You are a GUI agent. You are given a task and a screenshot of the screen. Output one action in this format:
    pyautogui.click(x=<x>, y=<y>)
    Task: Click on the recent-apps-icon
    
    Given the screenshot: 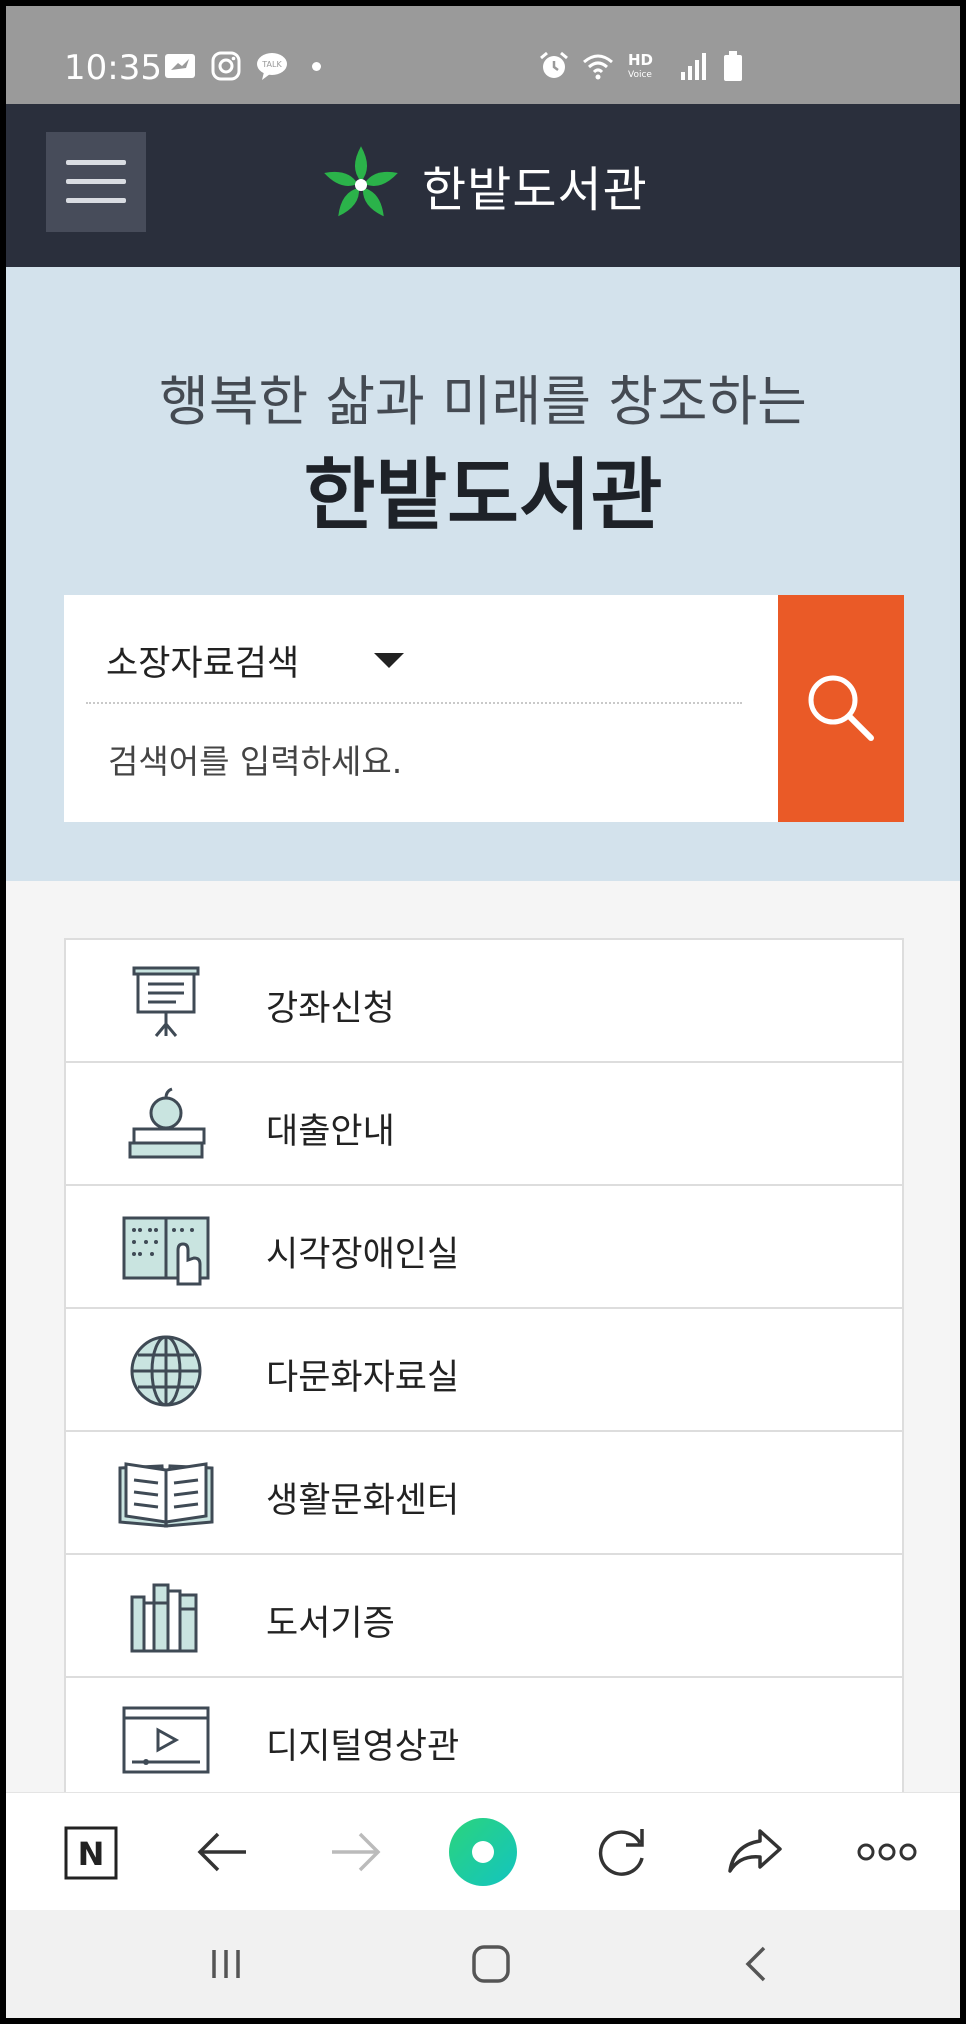 What is the action you would take?
    pyautogui.click(x=226, y=1964)
    